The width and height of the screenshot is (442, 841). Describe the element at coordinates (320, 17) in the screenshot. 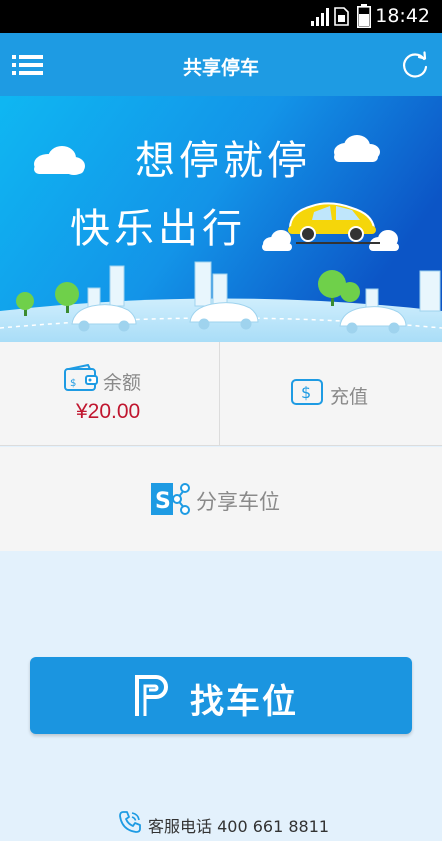

I see `signal-icon` at that location.